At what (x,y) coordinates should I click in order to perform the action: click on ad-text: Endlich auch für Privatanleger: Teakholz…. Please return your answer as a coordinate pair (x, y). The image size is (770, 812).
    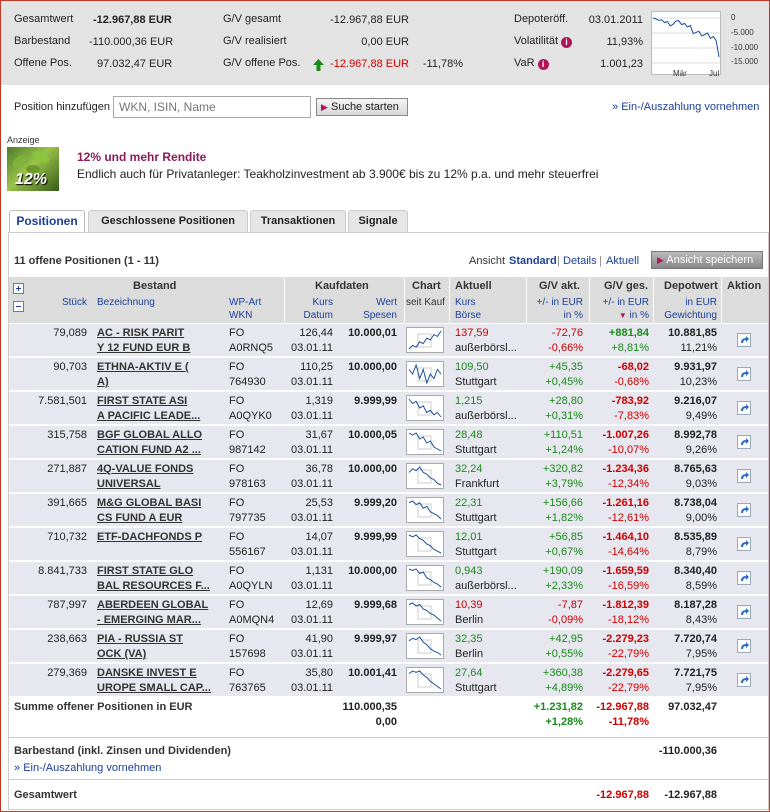
    Looking at the image, I should click on (337, 174).